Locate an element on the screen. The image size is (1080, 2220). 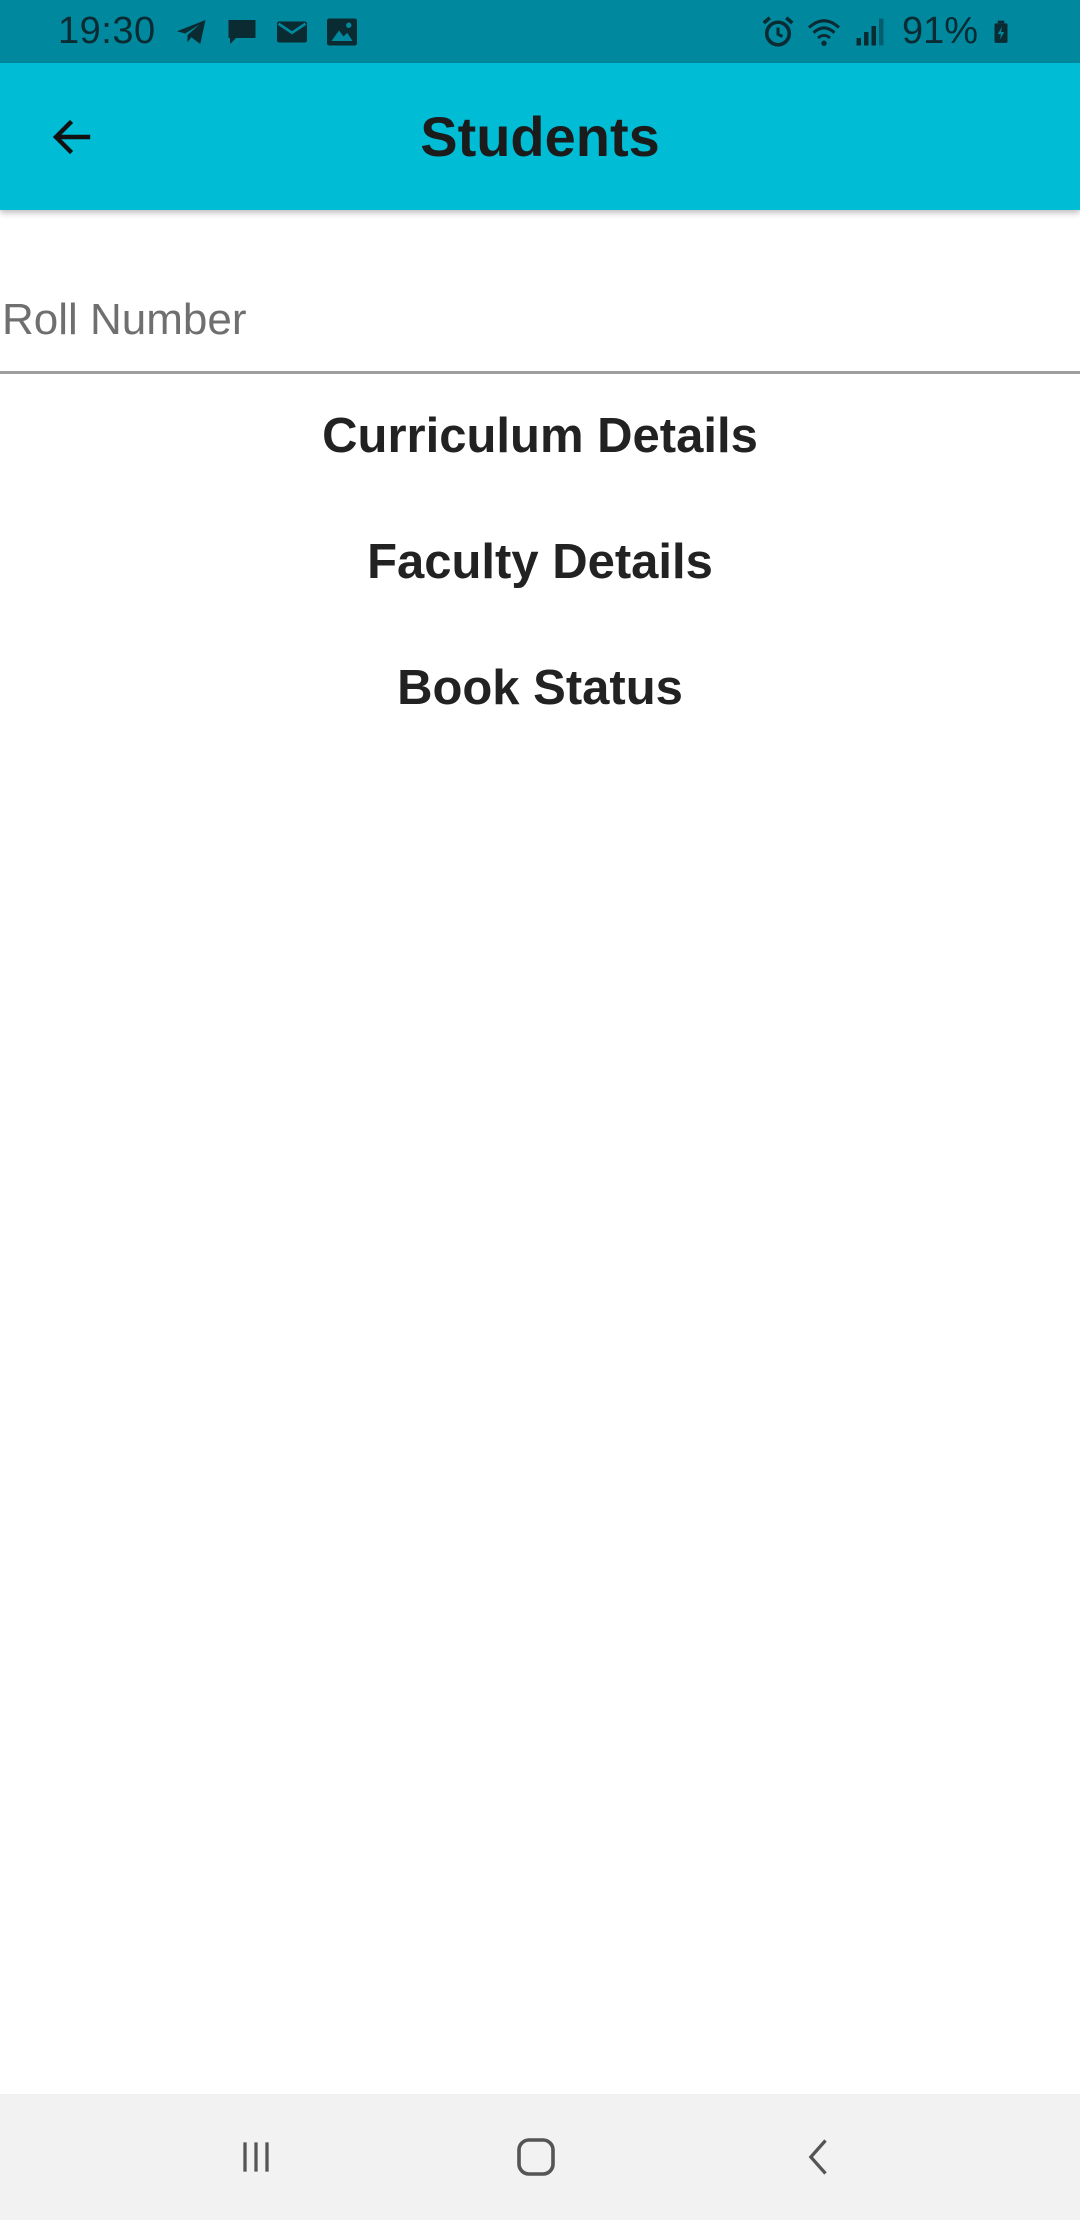
back-button is located at coordinates (72, 137).